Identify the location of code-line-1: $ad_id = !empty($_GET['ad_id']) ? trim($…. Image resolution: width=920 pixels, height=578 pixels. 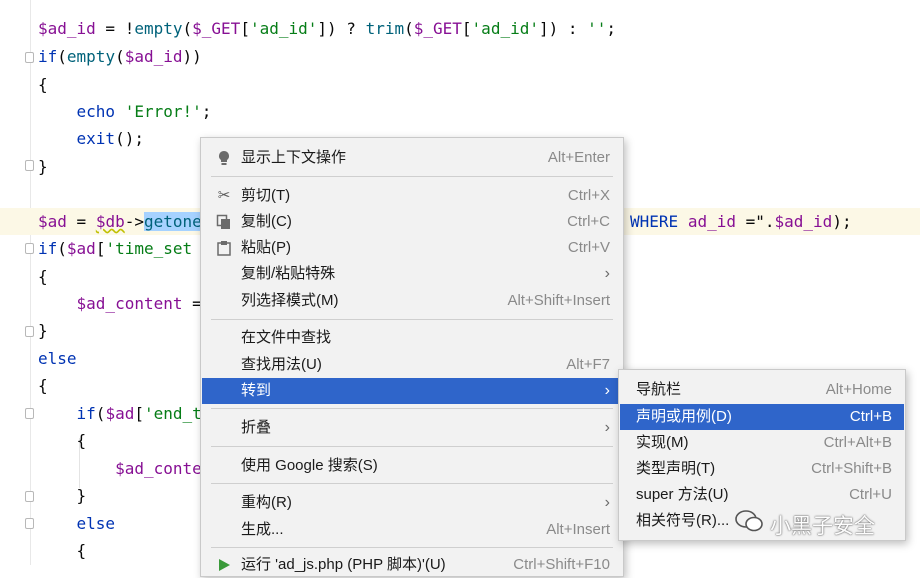
(327, 28).